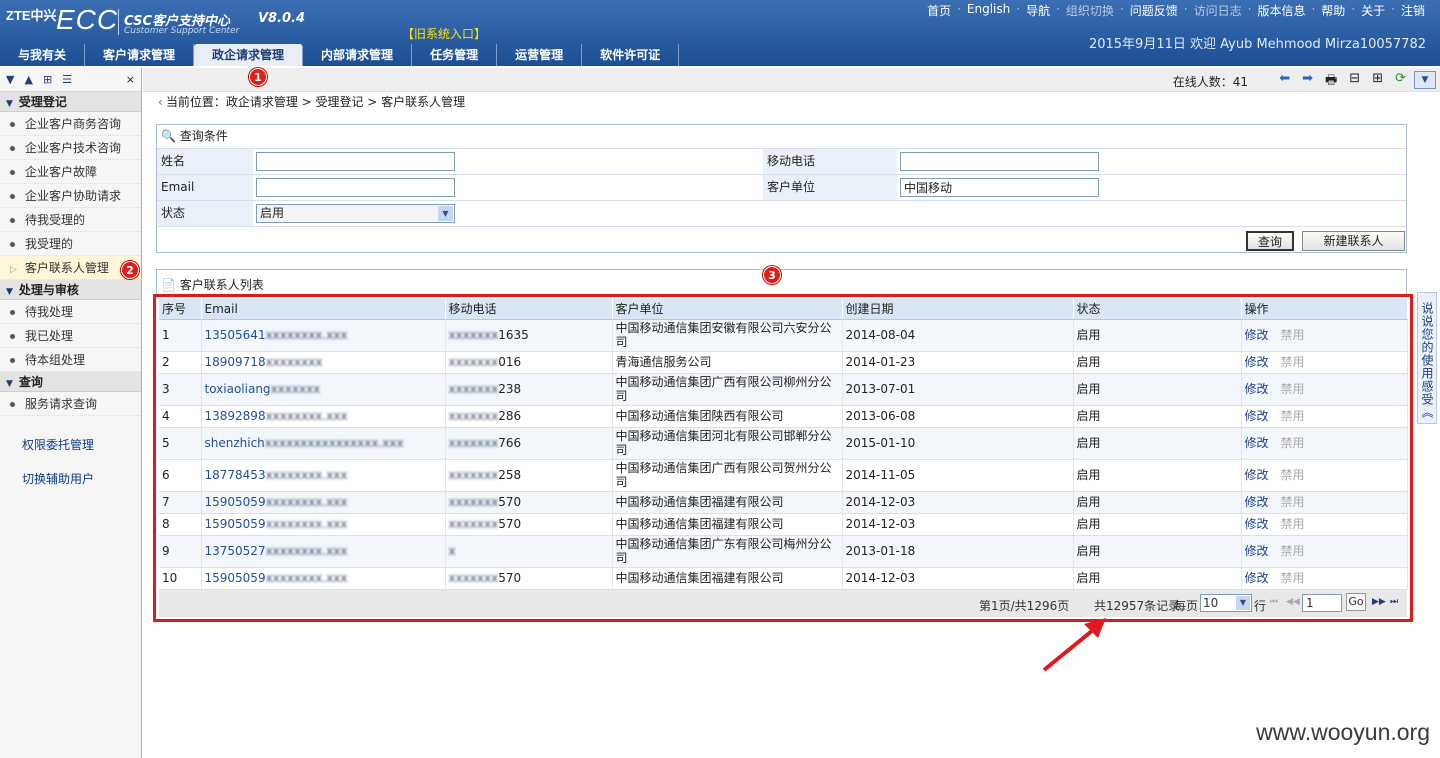  I want to click on top-link-feedback: 问题反馈, so click(1154, 10).